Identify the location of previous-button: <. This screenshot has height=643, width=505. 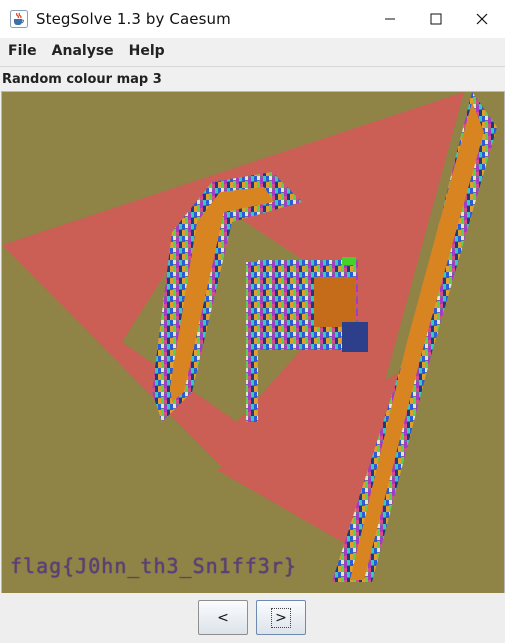
(223, 617).